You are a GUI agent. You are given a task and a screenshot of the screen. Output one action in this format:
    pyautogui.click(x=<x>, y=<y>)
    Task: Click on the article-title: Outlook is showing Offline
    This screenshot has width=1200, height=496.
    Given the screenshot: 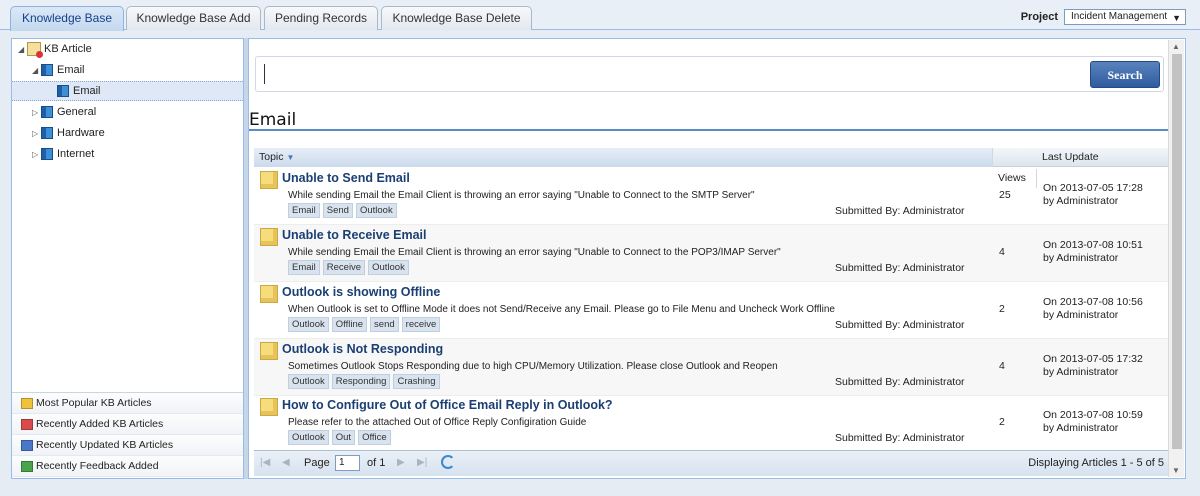 What is the action you would take?
    pyautogui.click(x=361, y=292)
    